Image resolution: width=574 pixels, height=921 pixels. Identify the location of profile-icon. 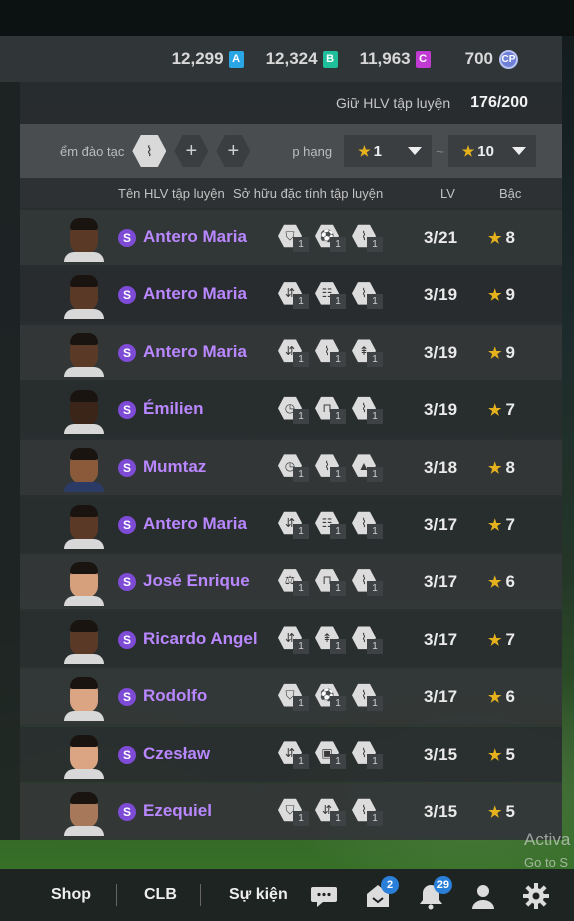
(483, 896).